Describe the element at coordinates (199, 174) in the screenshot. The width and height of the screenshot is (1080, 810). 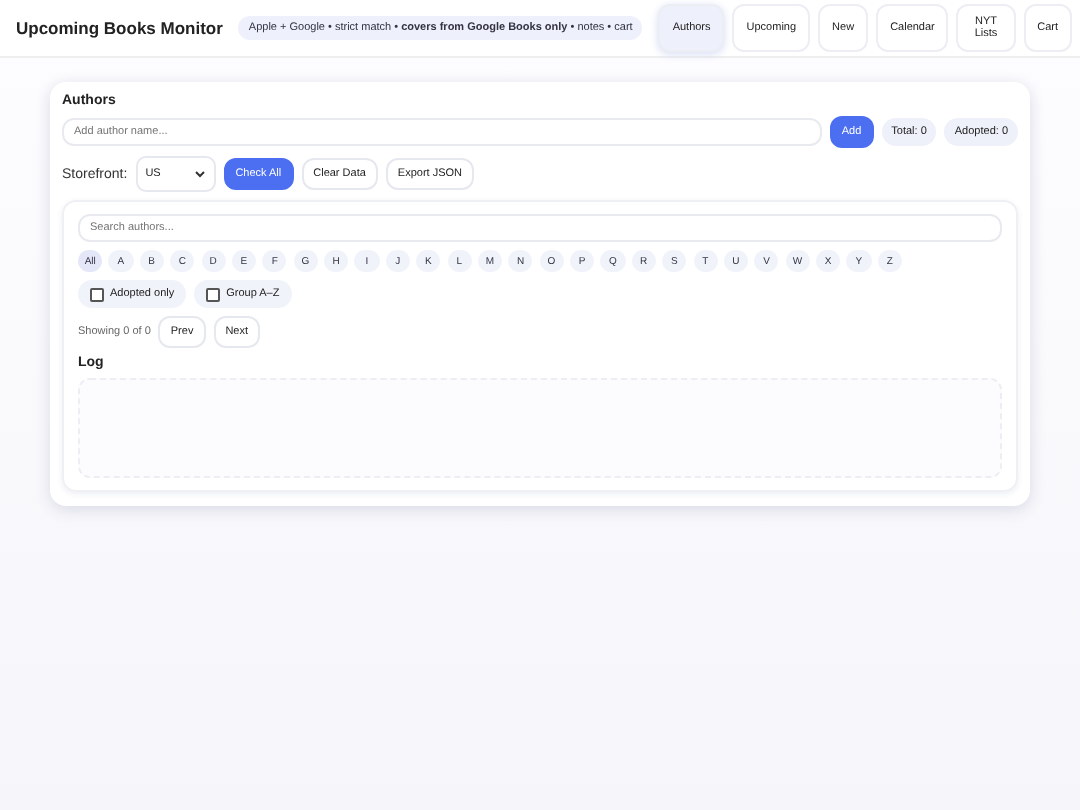
I see `chevron-down-icon` at that location.